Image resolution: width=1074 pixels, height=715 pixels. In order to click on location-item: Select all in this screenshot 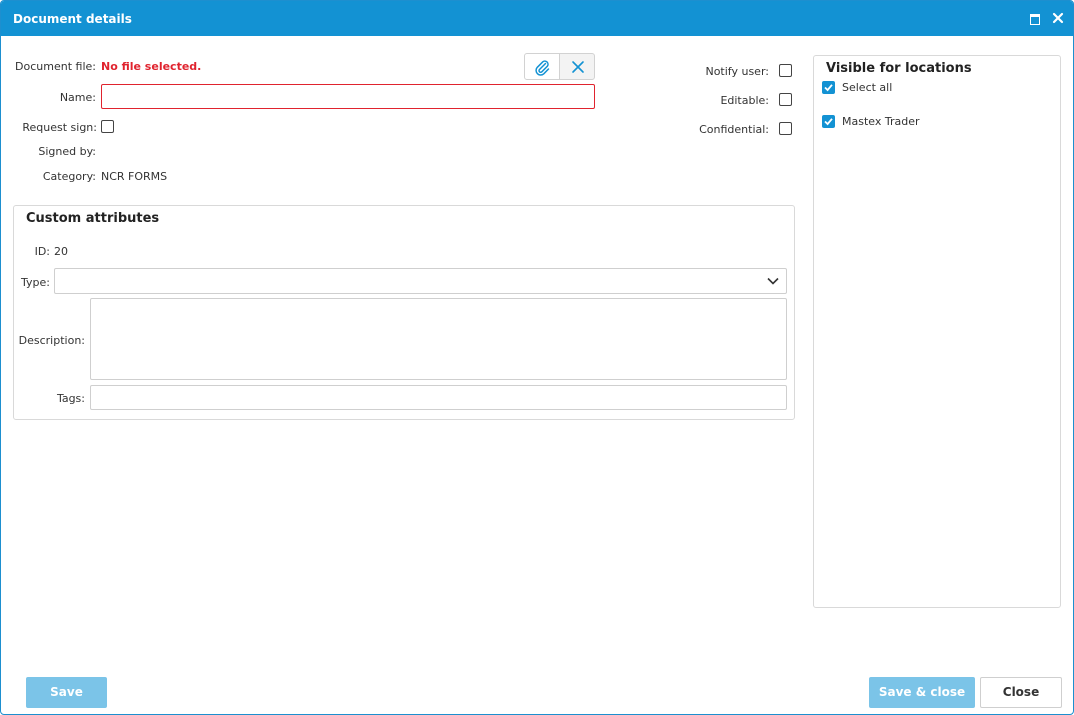, I will do `click(932, 90)`.